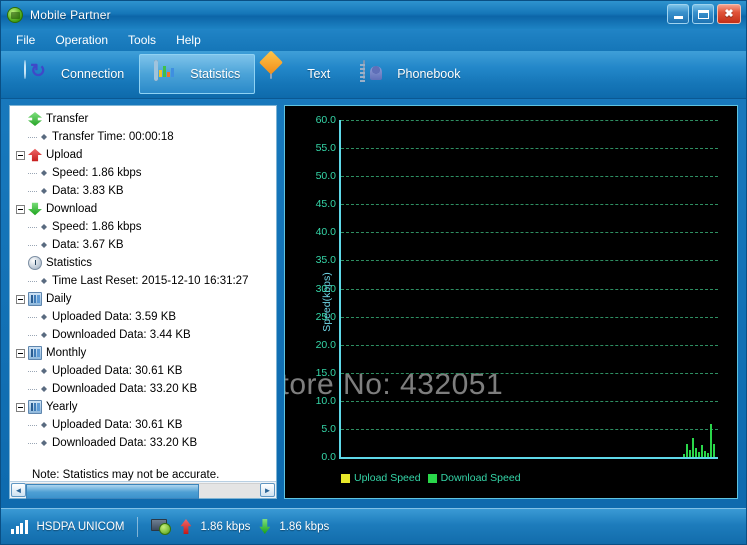  What do you see at coordinates (64, 155) in the screenshot?
I see `tree-node-label: Upload` at bounding box center [64, 155].